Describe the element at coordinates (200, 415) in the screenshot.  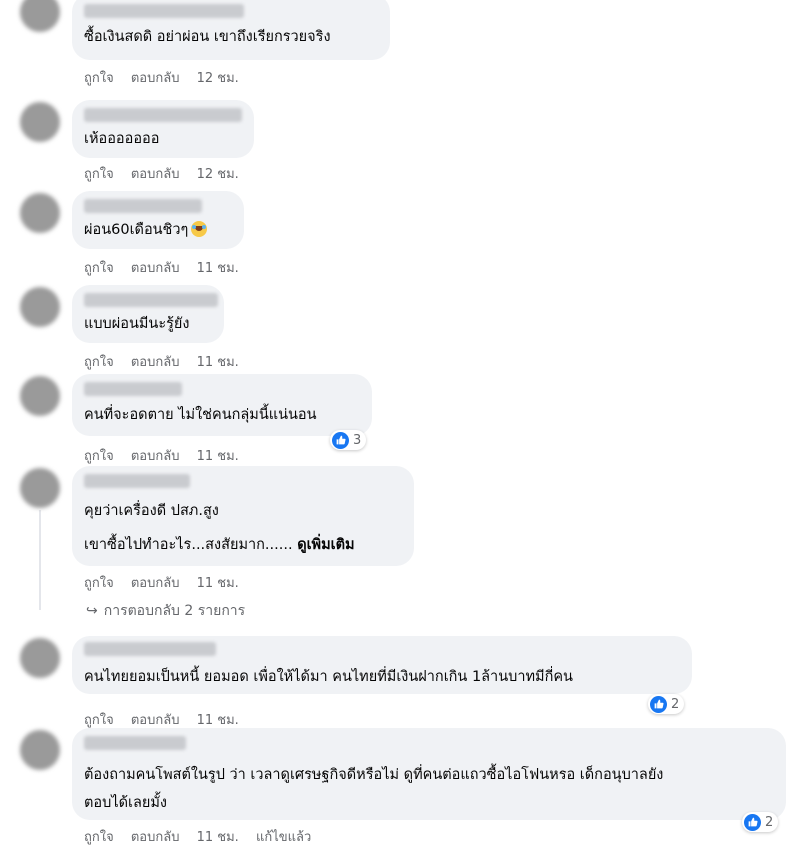
I see `comment-text: คนที่จะอดตาย ไม่ใช่คนกลุ่มนี้แน่นอน` at that location.